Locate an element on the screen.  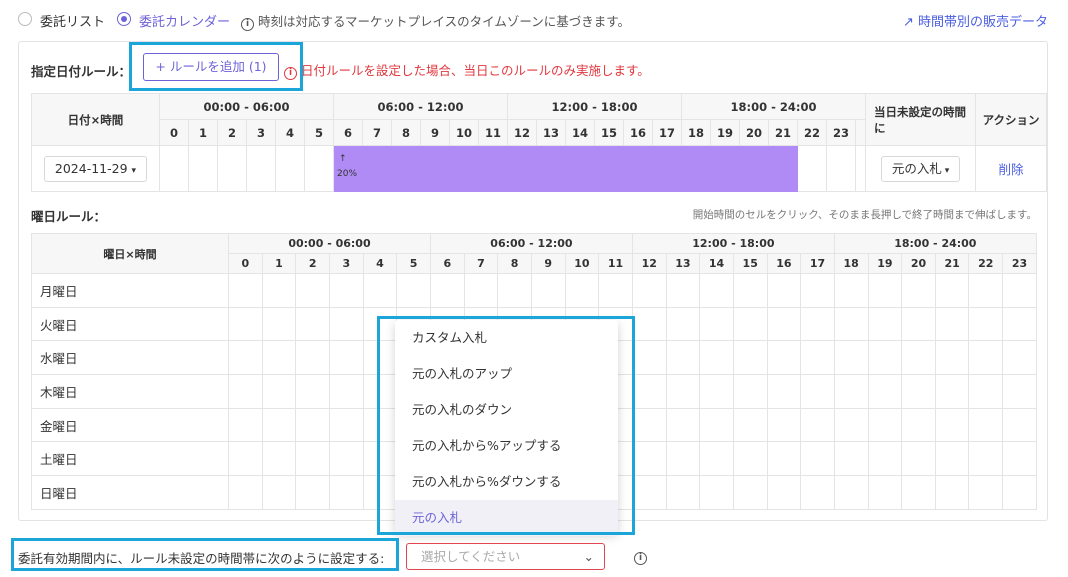
radio-calendar-label: 委託カレンダー is located at coordinates (184, 20).